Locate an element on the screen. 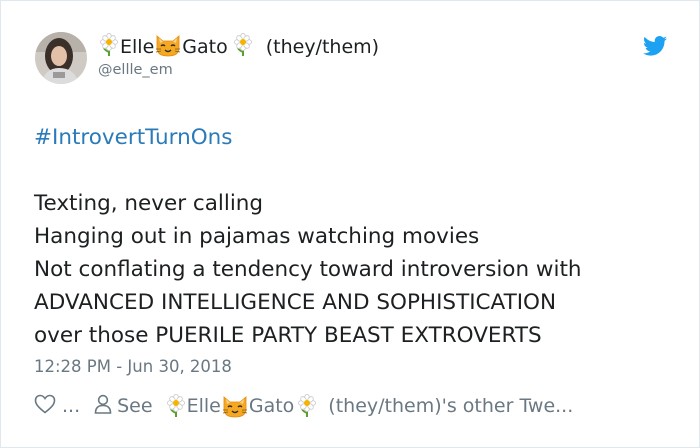 This screenshot has height=448, width=700. see-name-part2: Gato is located at coordinates (271, 406).